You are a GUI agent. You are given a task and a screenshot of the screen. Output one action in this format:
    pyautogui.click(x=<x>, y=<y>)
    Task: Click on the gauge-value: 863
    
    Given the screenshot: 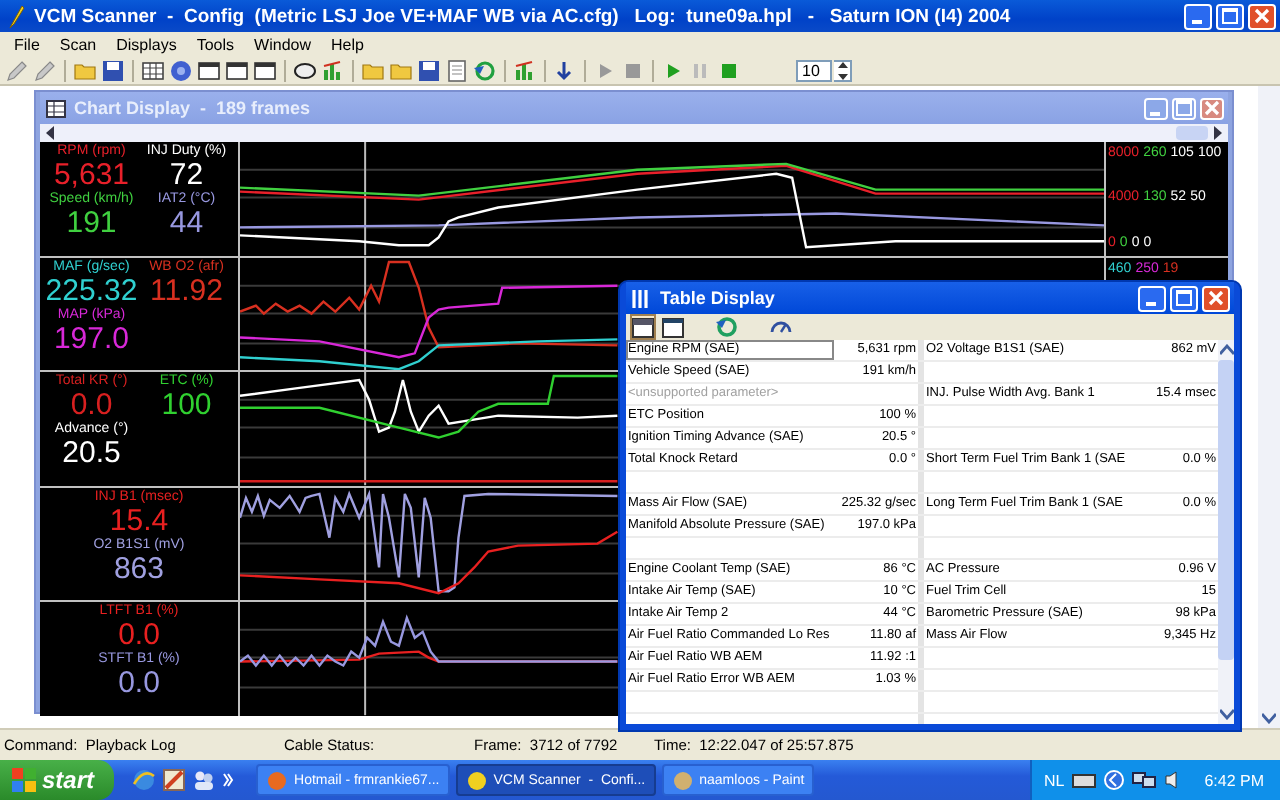 What is the action you would take?
    pyautogui.click(x=138, y=569)
    